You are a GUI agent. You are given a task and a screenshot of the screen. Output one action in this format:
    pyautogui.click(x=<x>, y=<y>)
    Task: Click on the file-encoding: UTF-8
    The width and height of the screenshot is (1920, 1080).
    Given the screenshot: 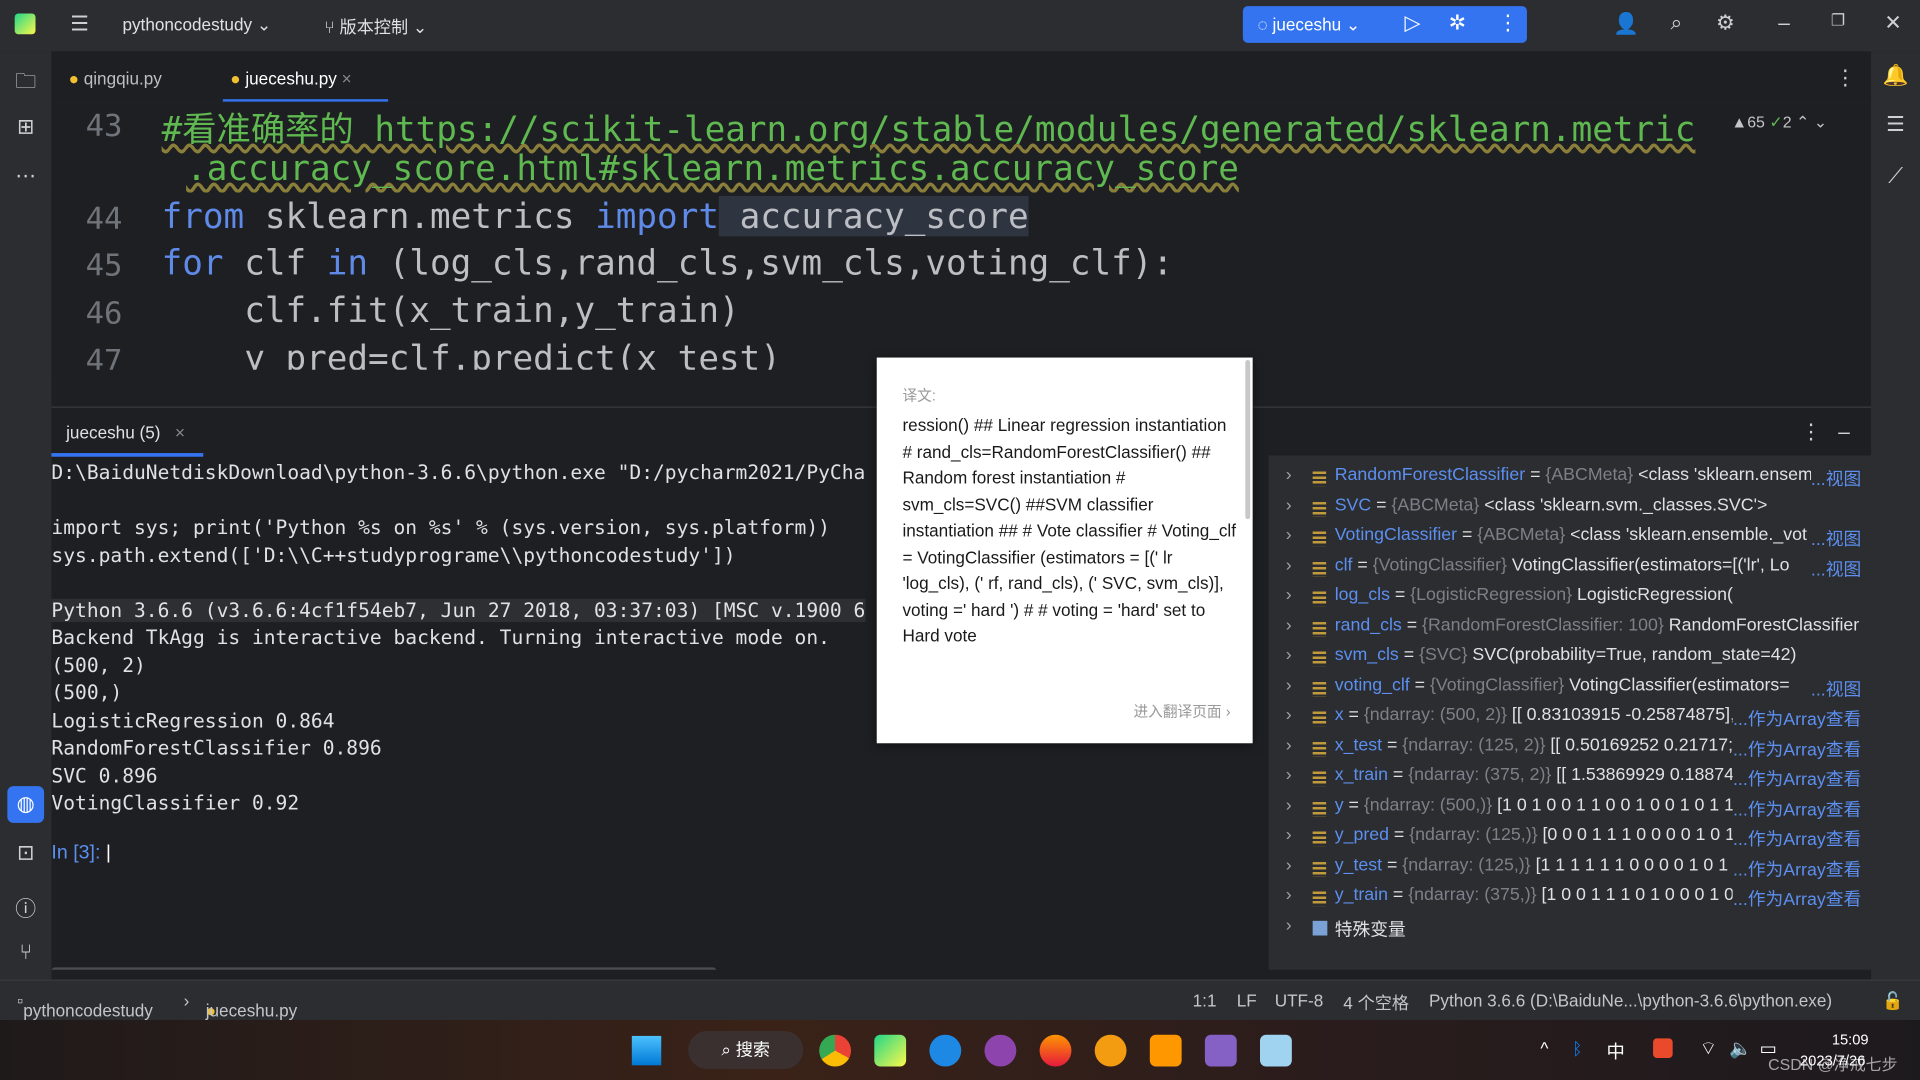 What is the action you would take?
    pyautogui.click(x=1299, y=1001)
    